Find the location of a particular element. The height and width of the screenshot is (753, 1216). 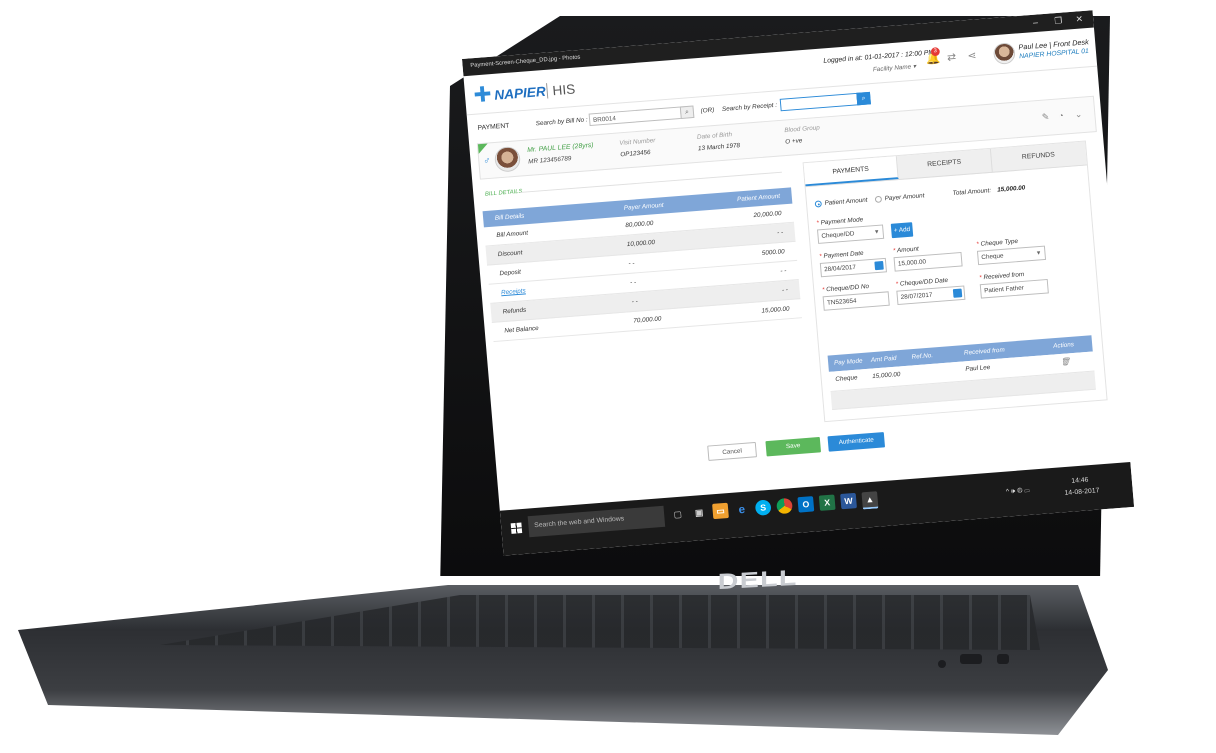

app-logo: NAPIER is located at coordinates (520, 93).